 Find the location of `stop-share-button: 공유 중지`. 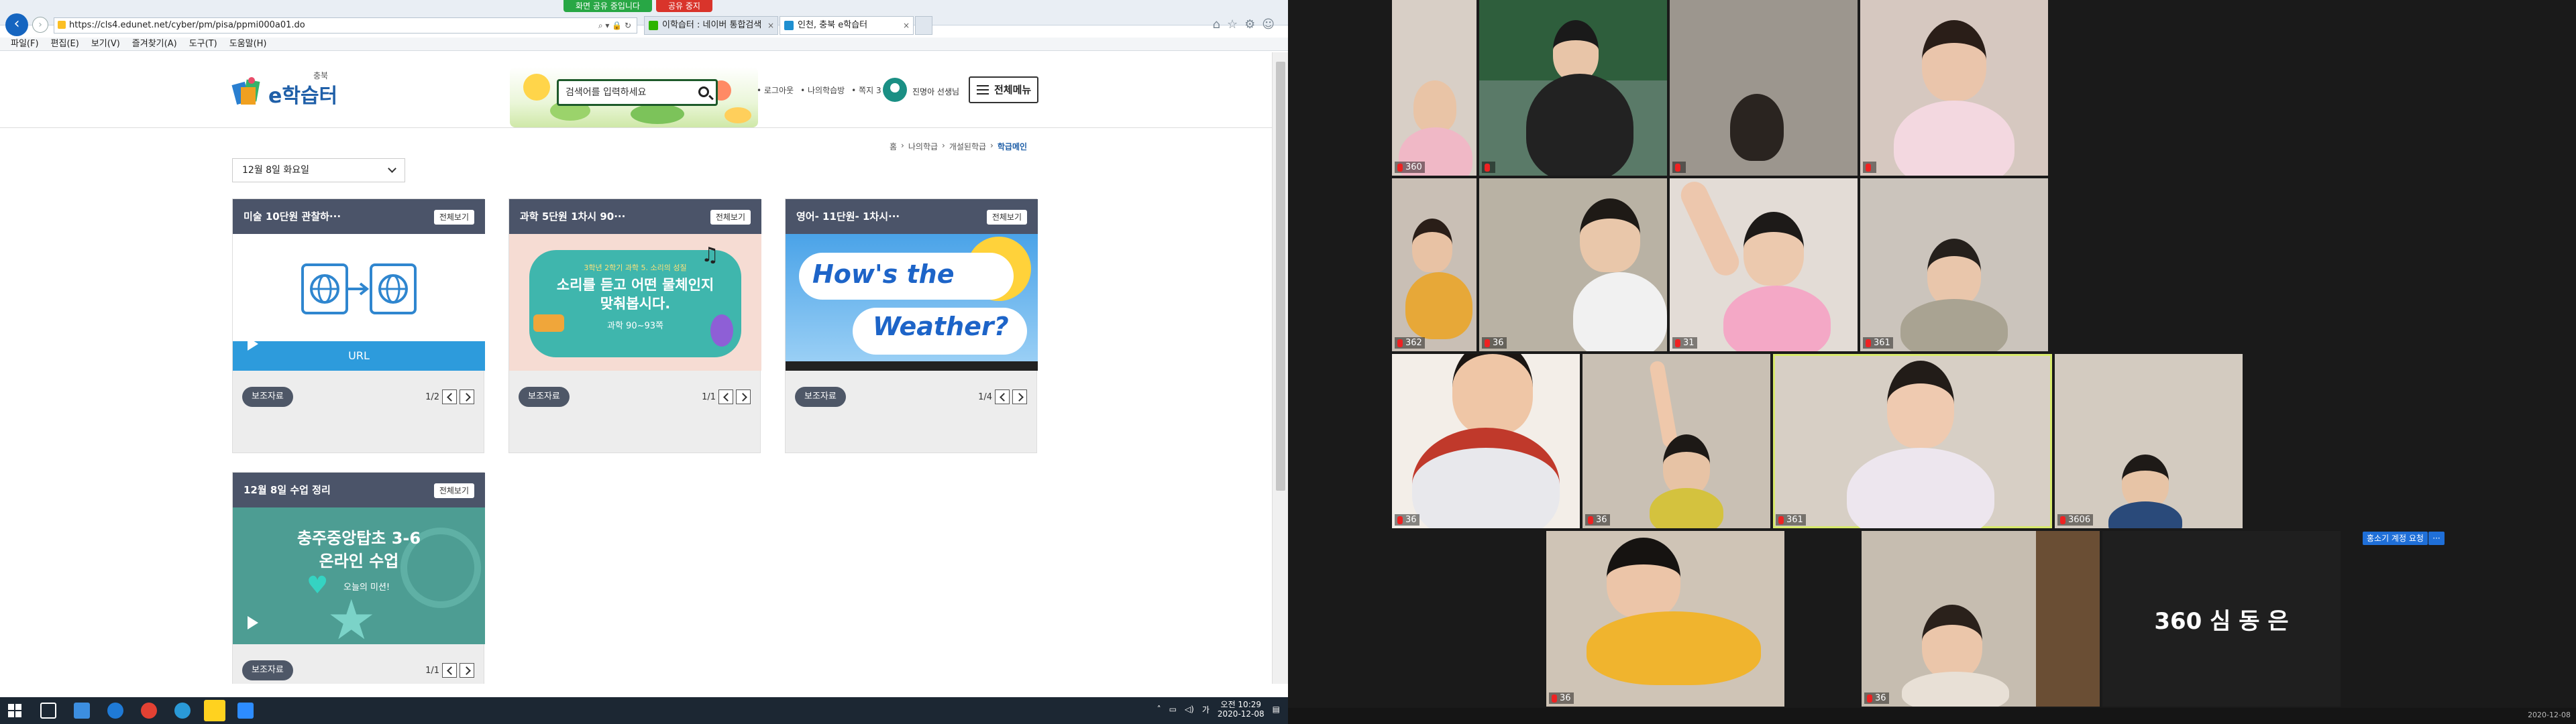

stop-share-button: 공유 중지 is located at coordinates (683, 6).